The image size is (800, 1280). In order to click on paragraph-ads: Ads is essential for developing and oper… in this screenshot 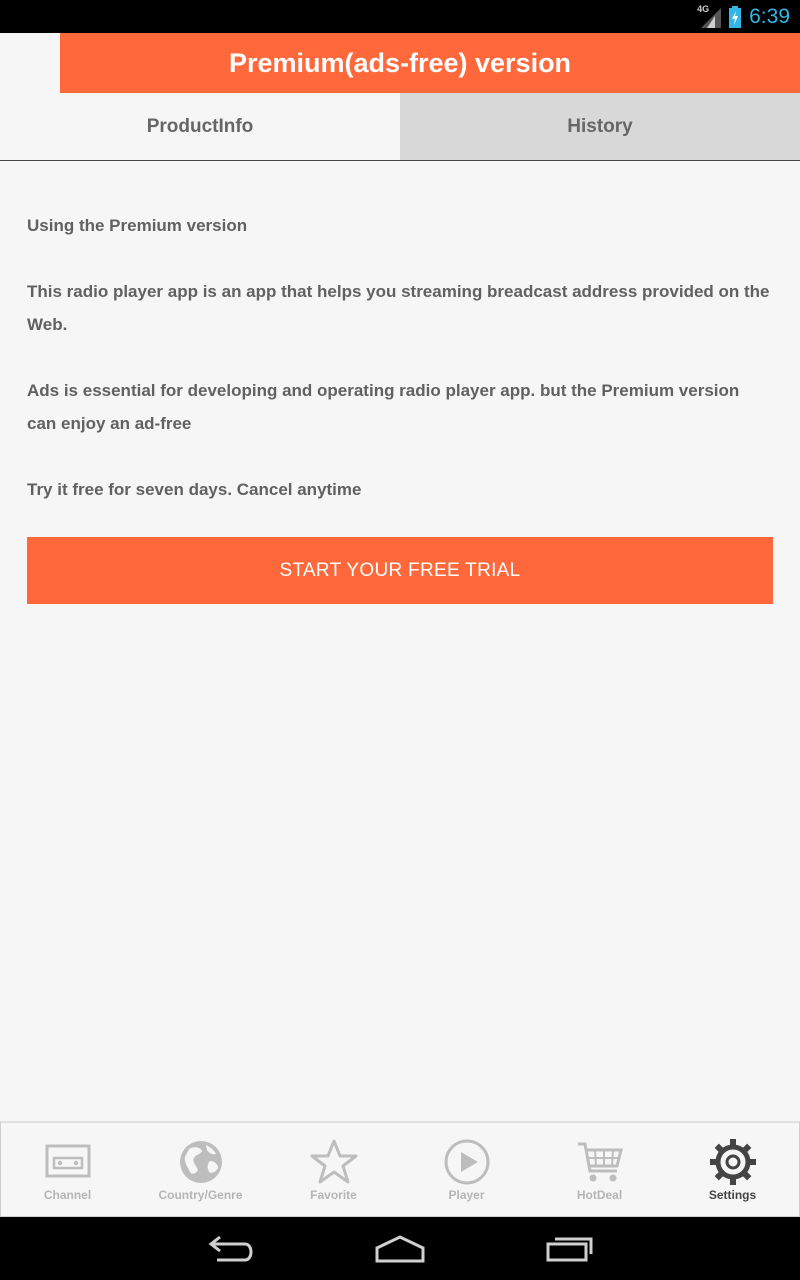, I will do `click(383, 407)`.